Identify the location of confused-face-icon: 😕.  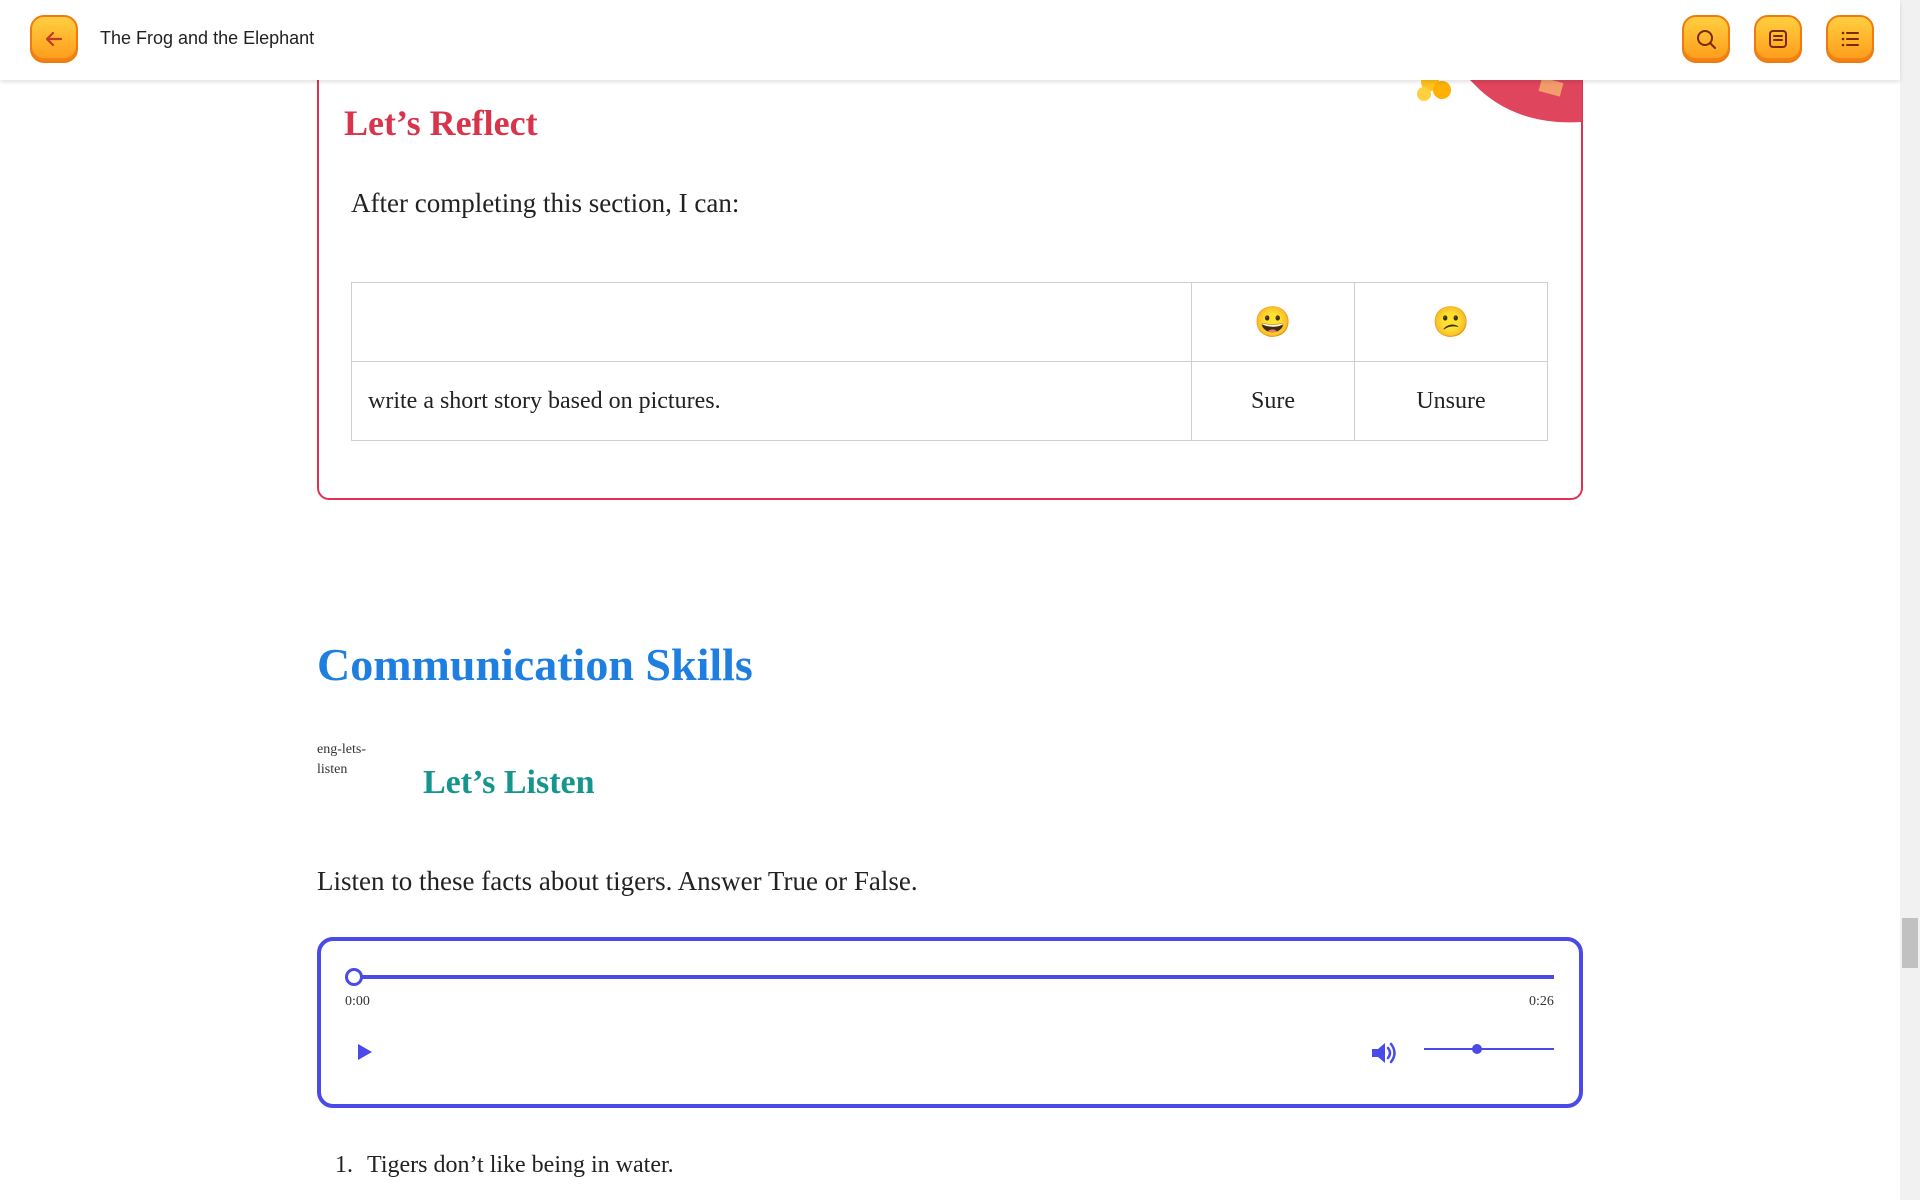
(1451, 322).